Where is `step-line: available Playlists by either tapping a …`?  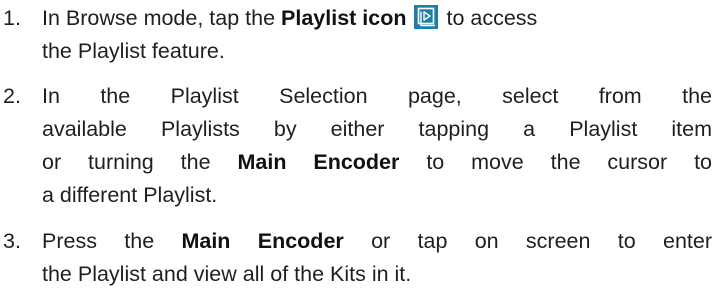 step-line: available Playlists by either tapping a … is located at coordinates (377, 129).